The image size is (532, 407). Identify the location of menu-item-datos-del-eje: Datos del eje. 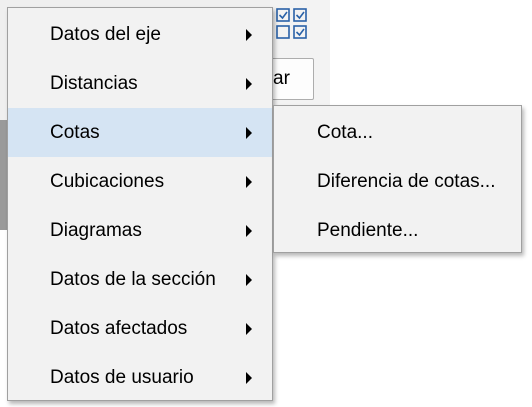
(140, 34).